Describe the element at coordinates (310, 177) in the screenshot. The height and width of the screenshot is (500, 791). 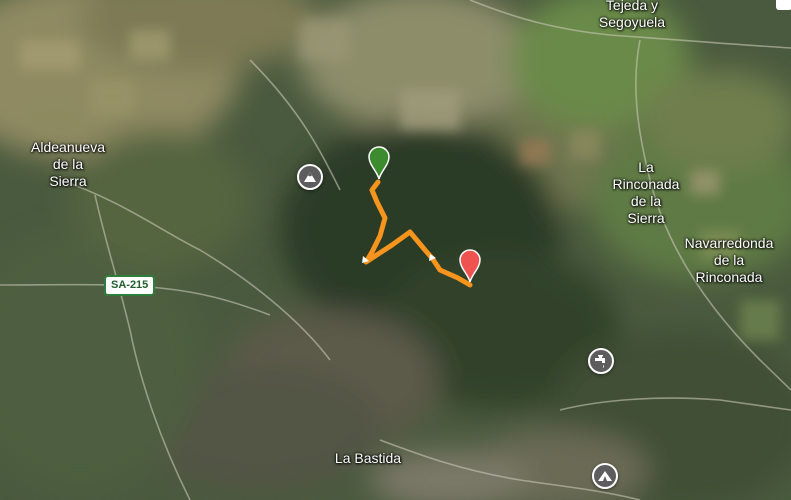
I see `mountain-icon` at that location.